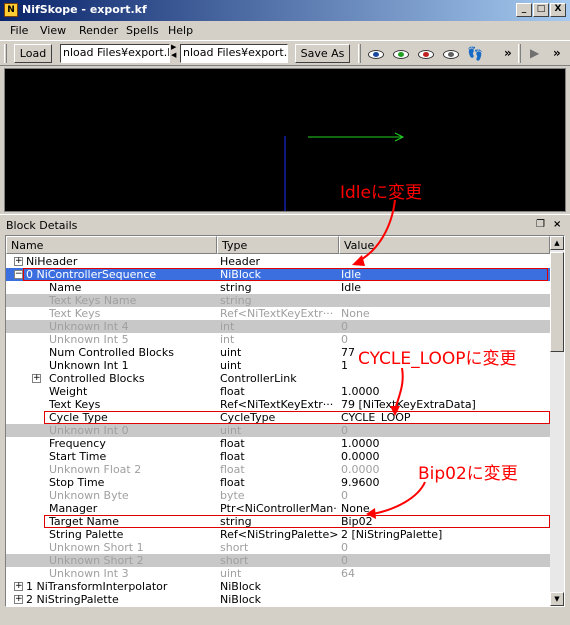  I want to click on menu-help: Help, so click(180, 30).